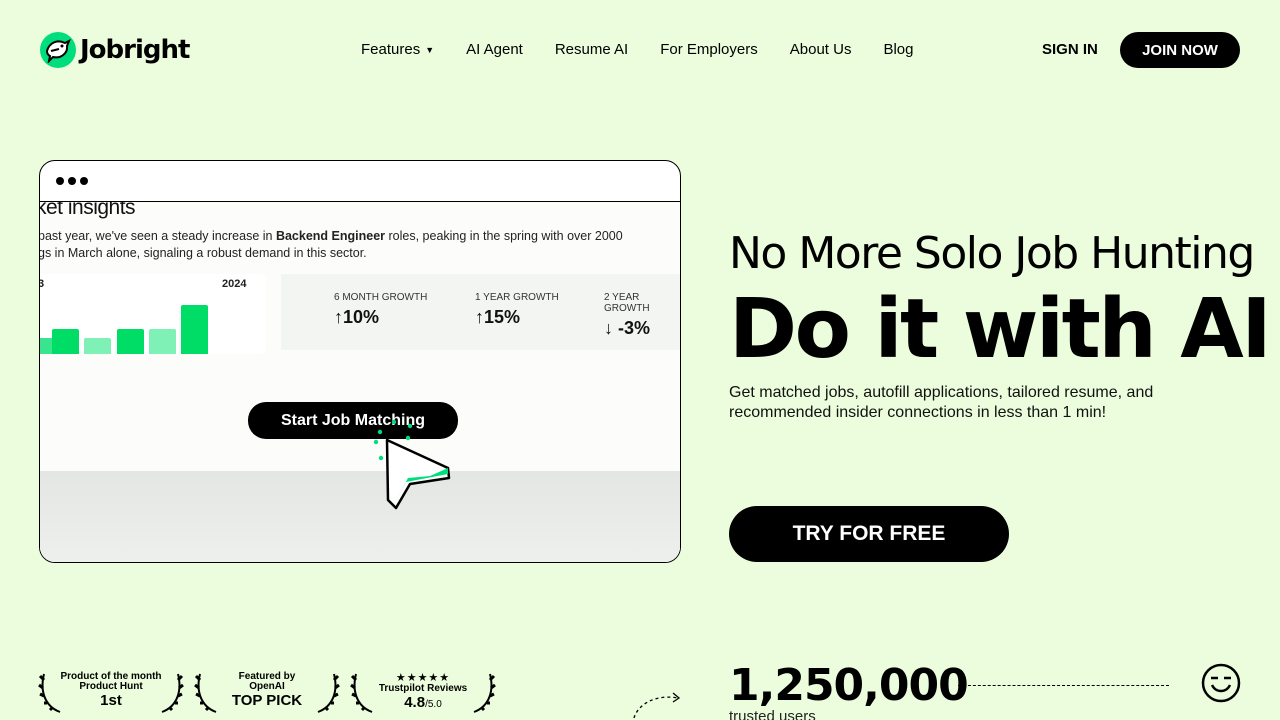 This screenshot has height=720, width=1280. Describe the element at coordinates (1221, 683) in the screenshot. I see `smiley-face-icon` at that location.